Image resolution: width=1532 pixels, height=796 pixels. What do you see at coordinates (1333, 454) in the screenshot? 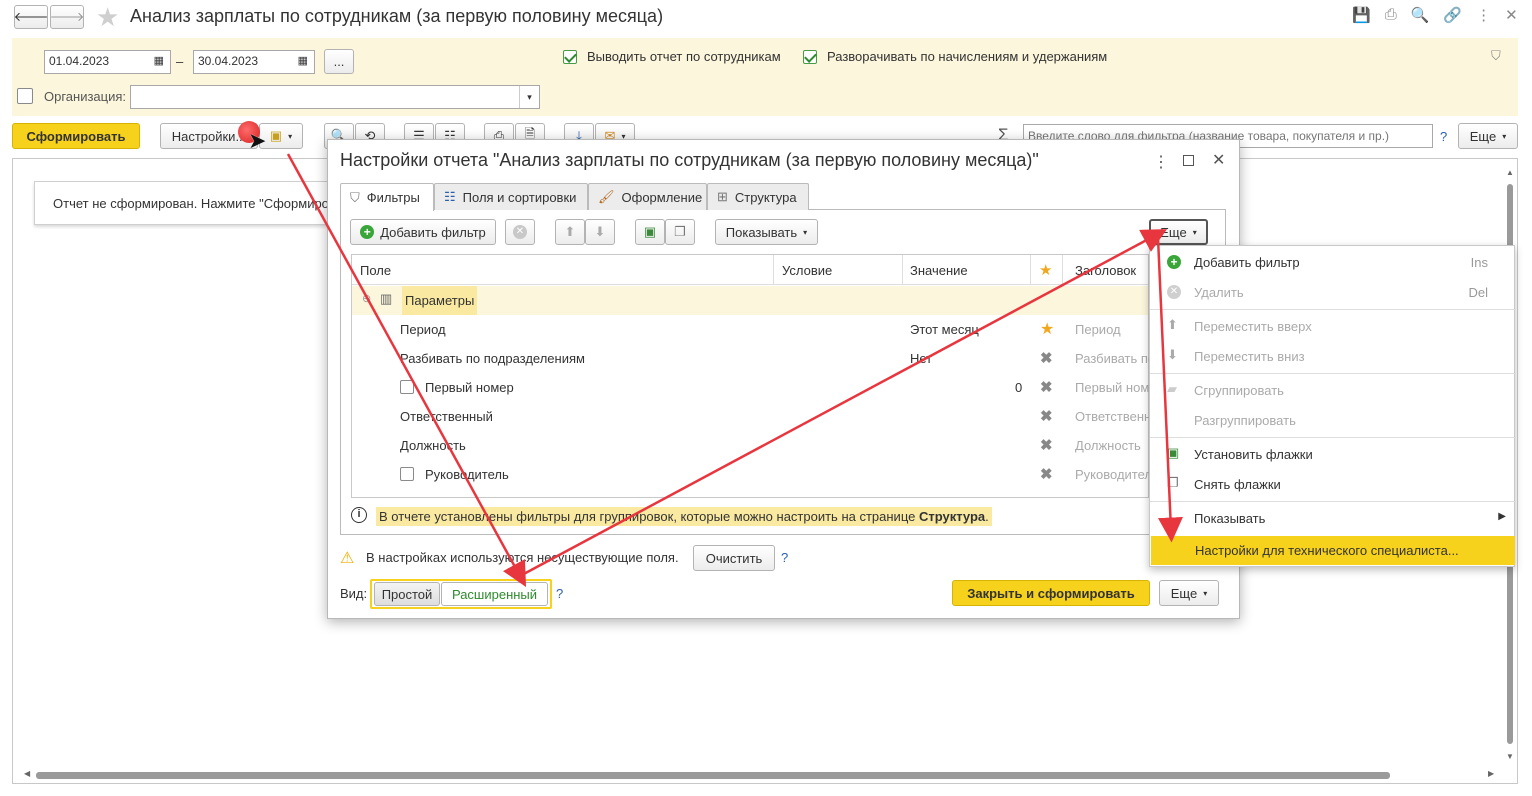
I see `menu-check-all: ▣ Установить флажки` at bounding box center [1333, 454].